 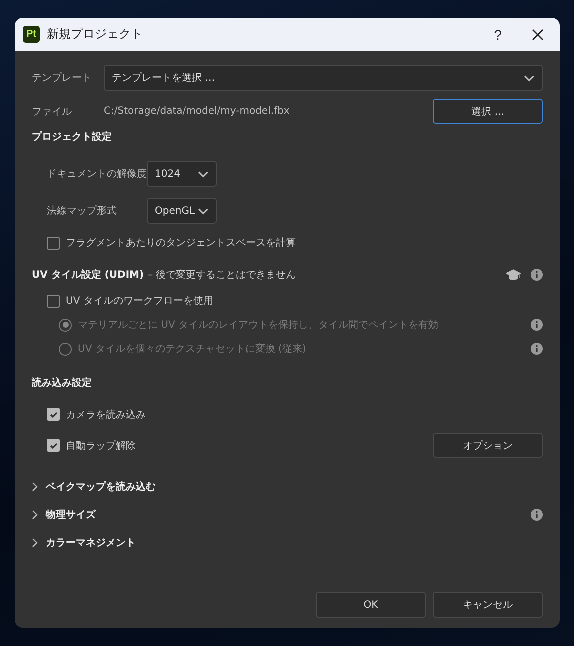 I want to click on help-button: ?, so click(x=498, y=34).